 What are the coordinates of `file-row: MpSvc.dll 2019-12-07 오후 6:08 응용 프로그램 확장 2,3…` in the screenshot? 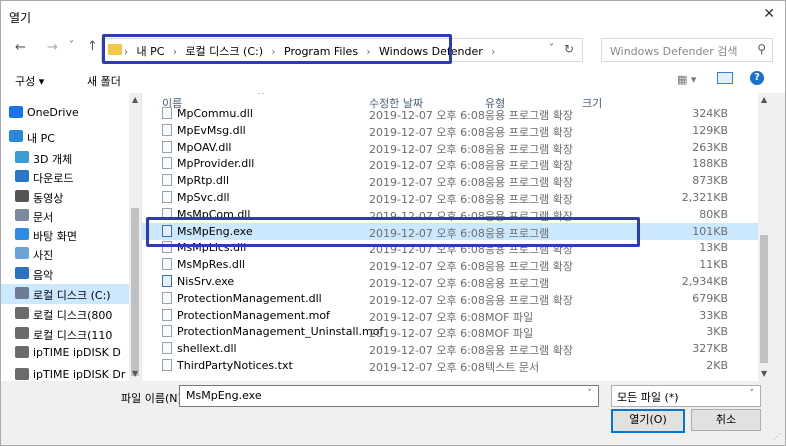 It's located at (456, 197).